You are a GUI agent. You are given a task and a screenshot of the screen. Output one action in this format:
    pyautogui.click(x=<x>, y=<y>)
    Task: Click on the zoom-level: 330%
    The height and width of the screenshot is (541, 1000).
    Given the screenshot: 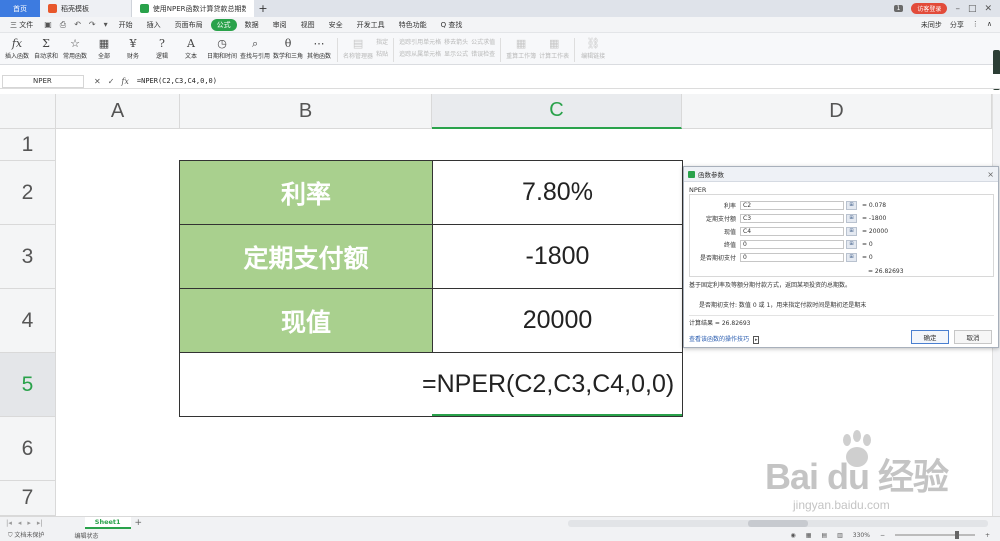 What is the action you would take?
    pyautogui.click(x=861, y=535)
    